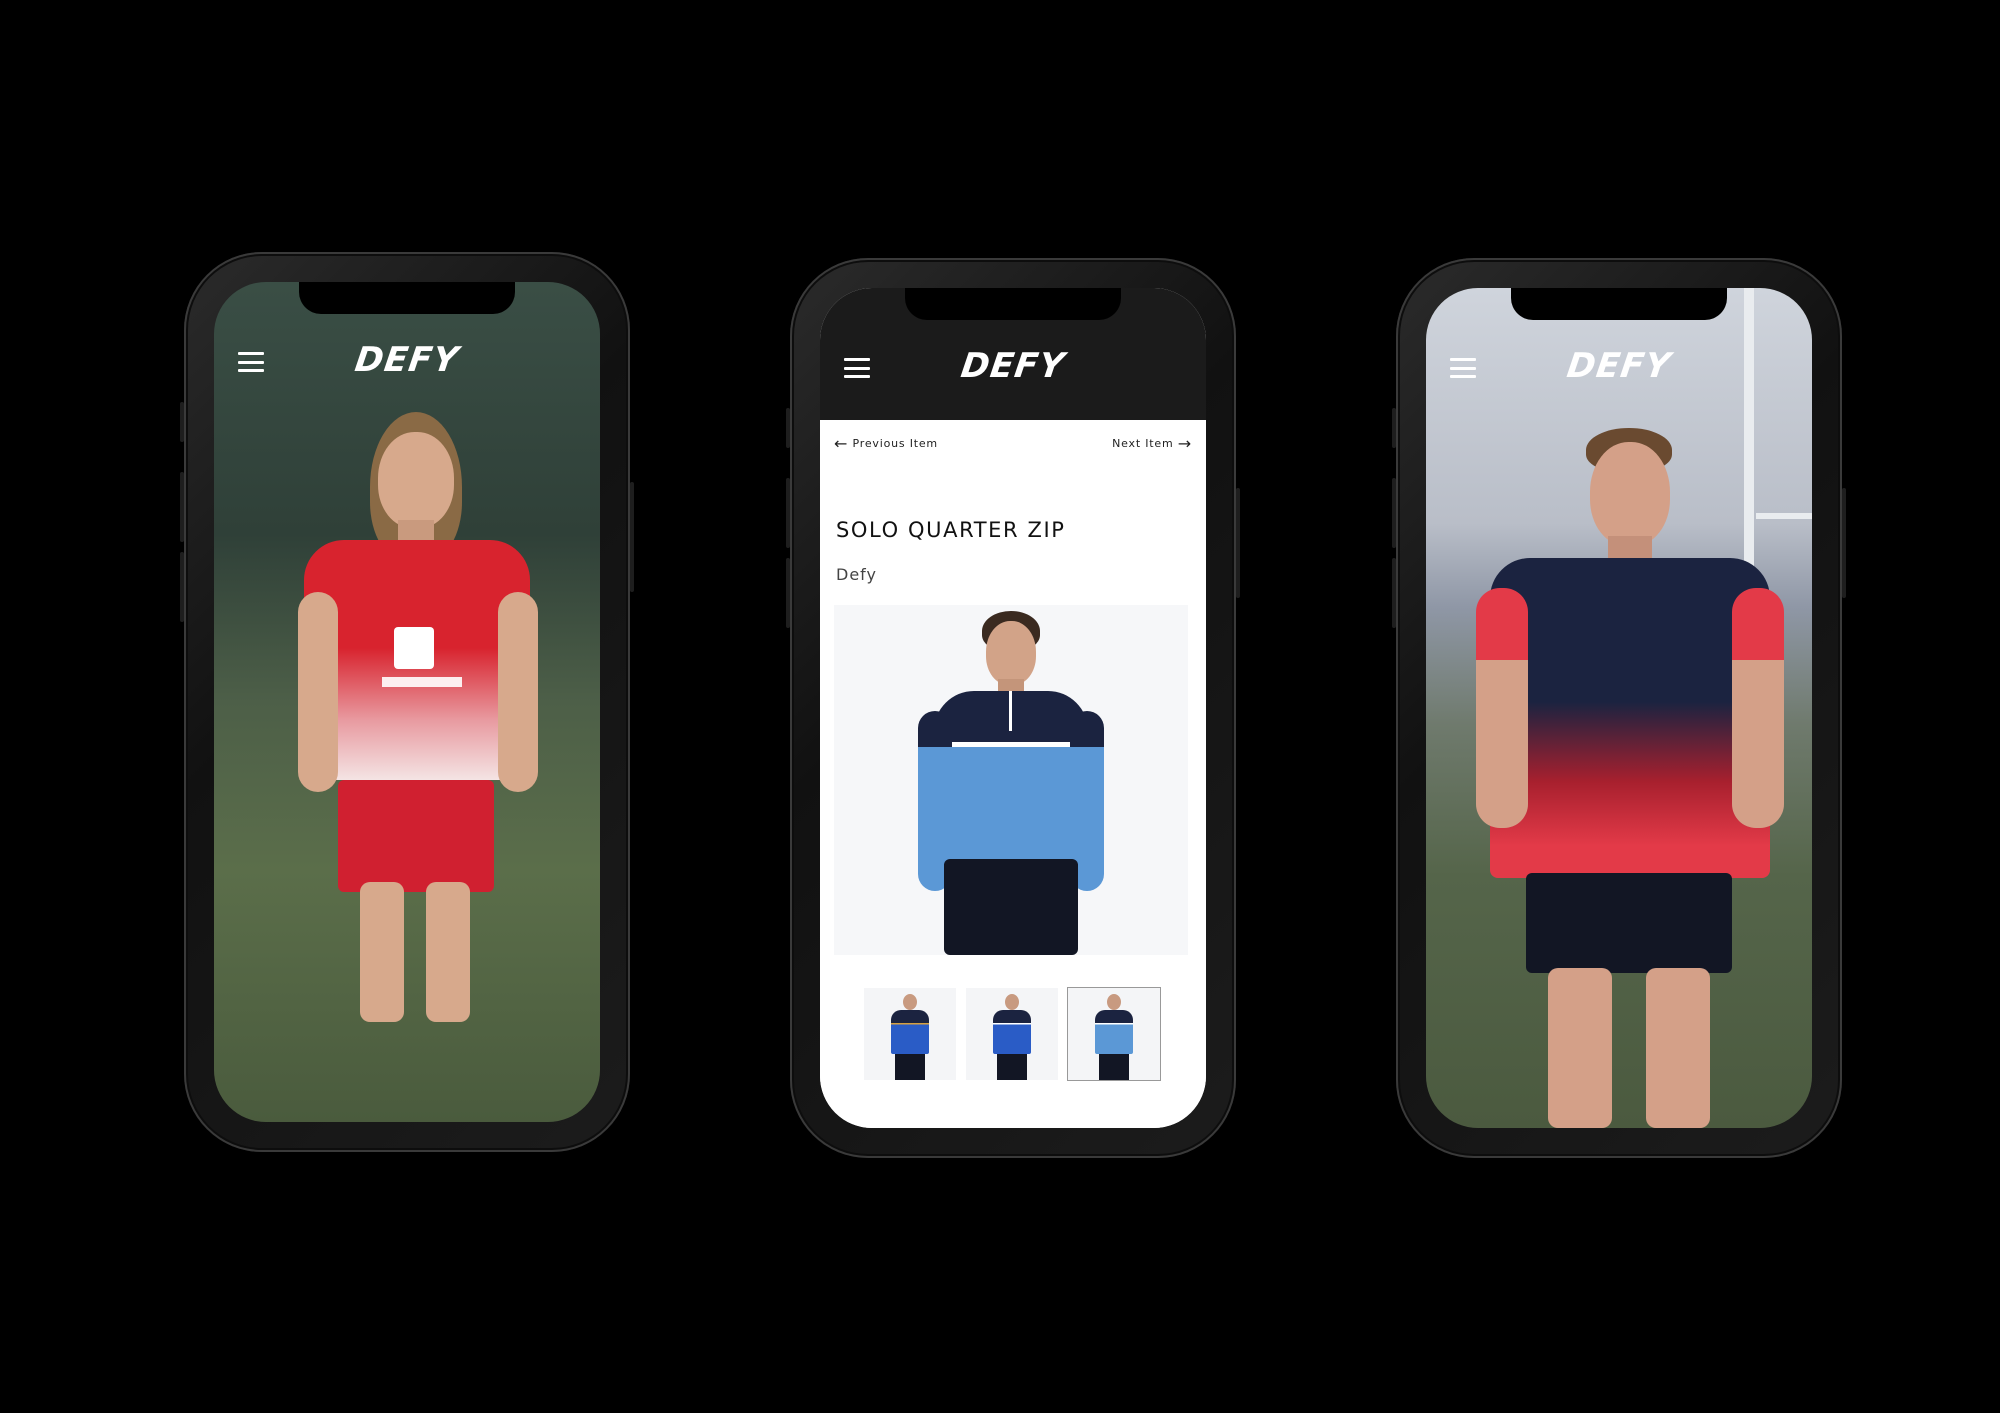 The width and height of the screenshot is (2000, 1413). I want to click on thumbnail-strip, so click(1012, 1034).